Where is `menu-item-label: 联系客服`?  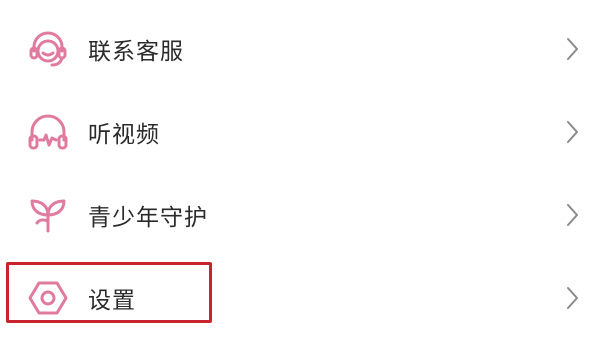
menu-item-label: 联系客服 is located at coordinates (136, 52).